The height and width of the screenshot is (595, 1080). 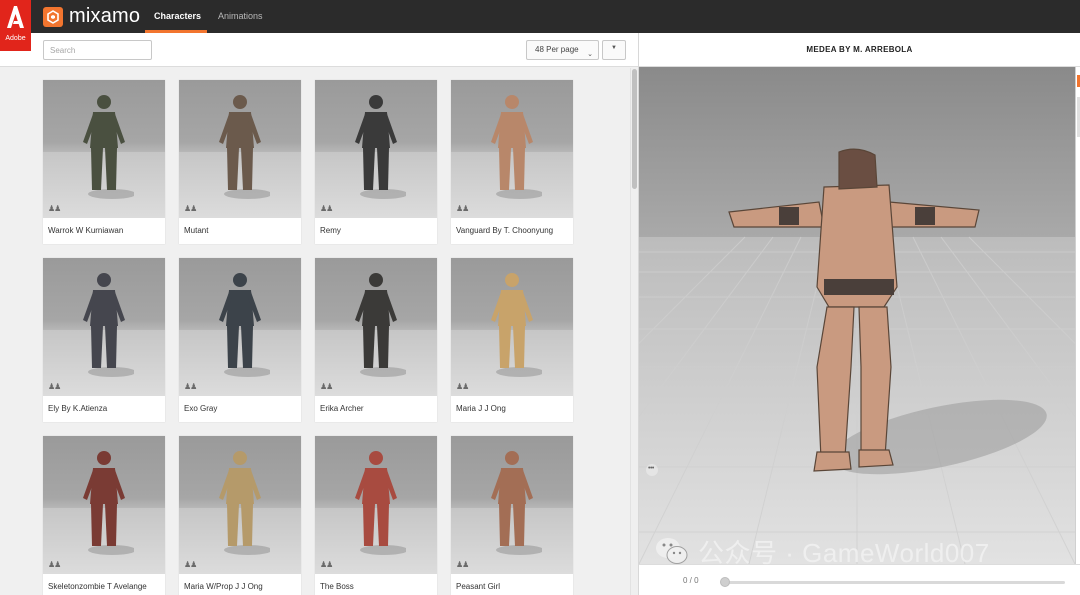 What do you see at coordinates (97, 586) in the screenshot?
I see `character-name: Skeletonzombie T Avelange` at bounding box center [97, 586].